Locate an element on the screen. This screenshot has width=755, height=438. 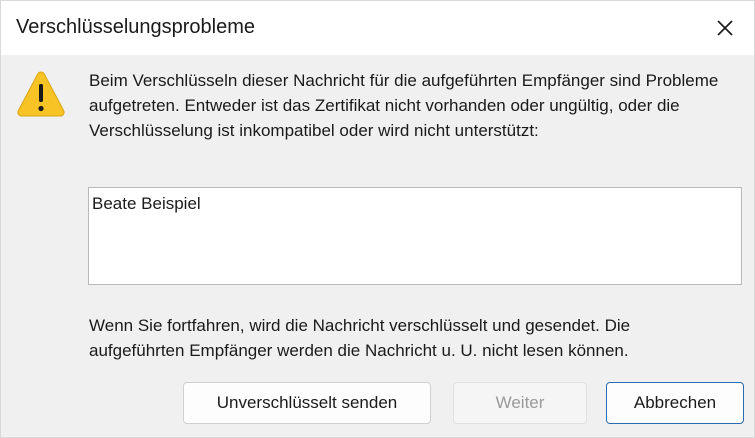
close-icon is located at coordinates (725, 28).